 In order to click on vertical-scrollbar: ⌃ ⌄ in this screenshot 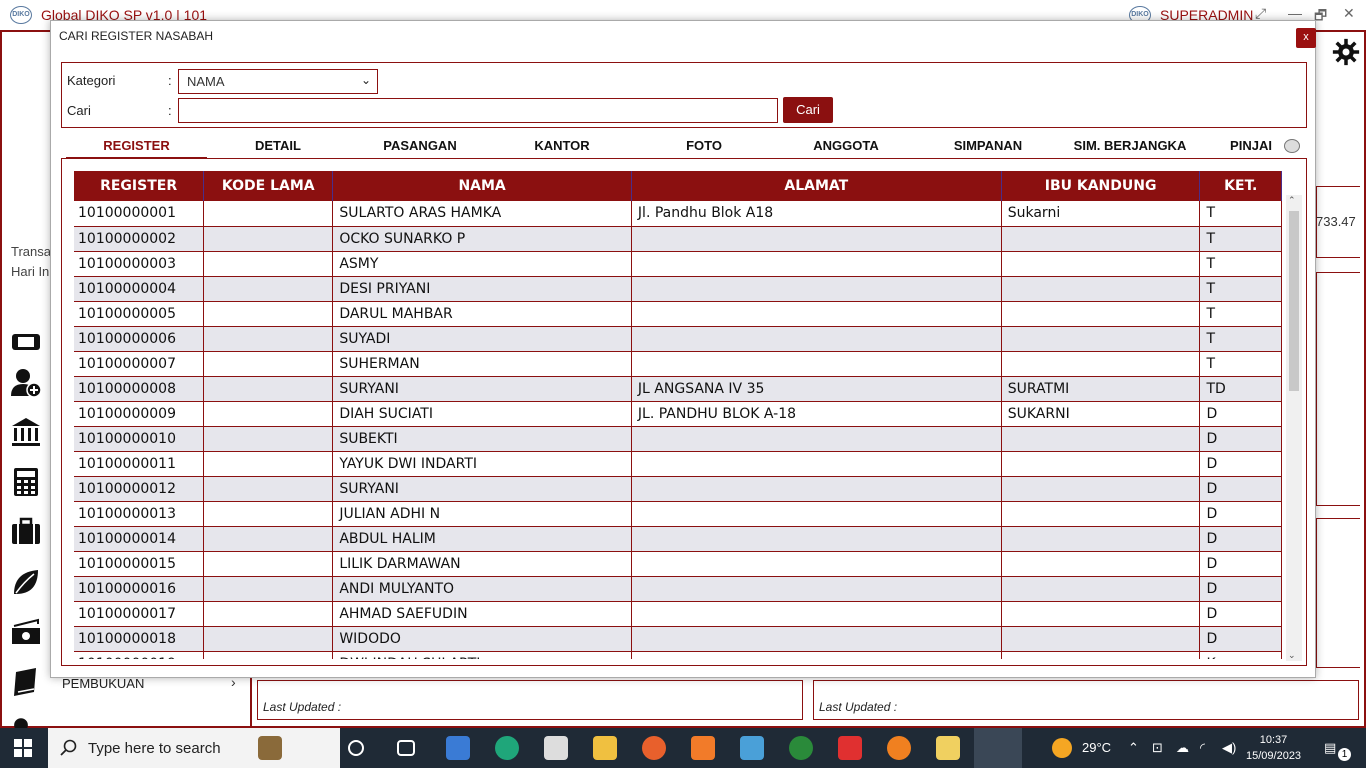, I will do `click(1294, 428)`.